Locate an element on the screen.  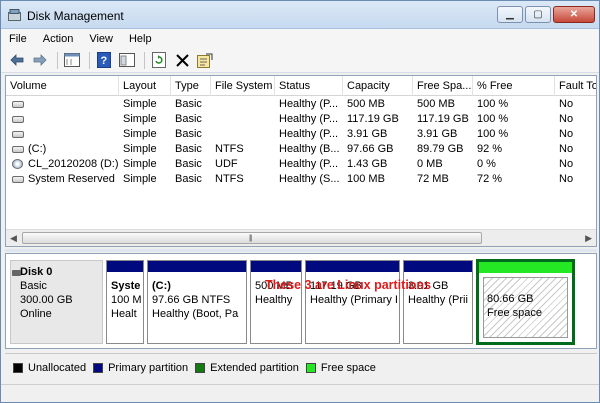
column-fault-tolerance: Fault To is located at coordinates (575, 86).